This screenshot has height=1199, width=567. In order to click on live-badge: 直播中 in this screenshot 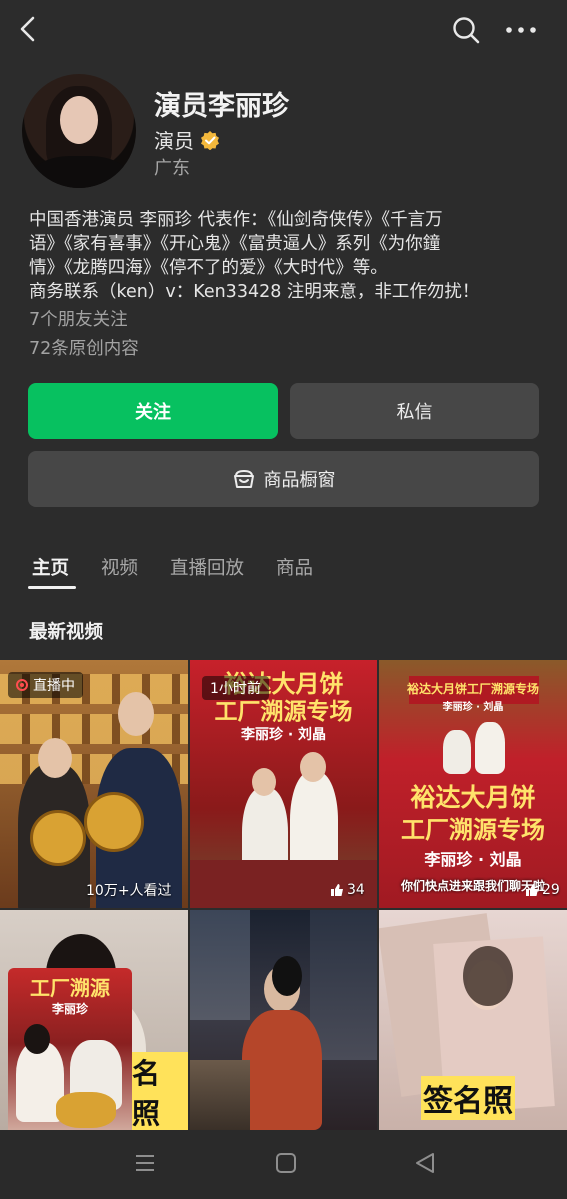, I will do `click(45, 685)`.